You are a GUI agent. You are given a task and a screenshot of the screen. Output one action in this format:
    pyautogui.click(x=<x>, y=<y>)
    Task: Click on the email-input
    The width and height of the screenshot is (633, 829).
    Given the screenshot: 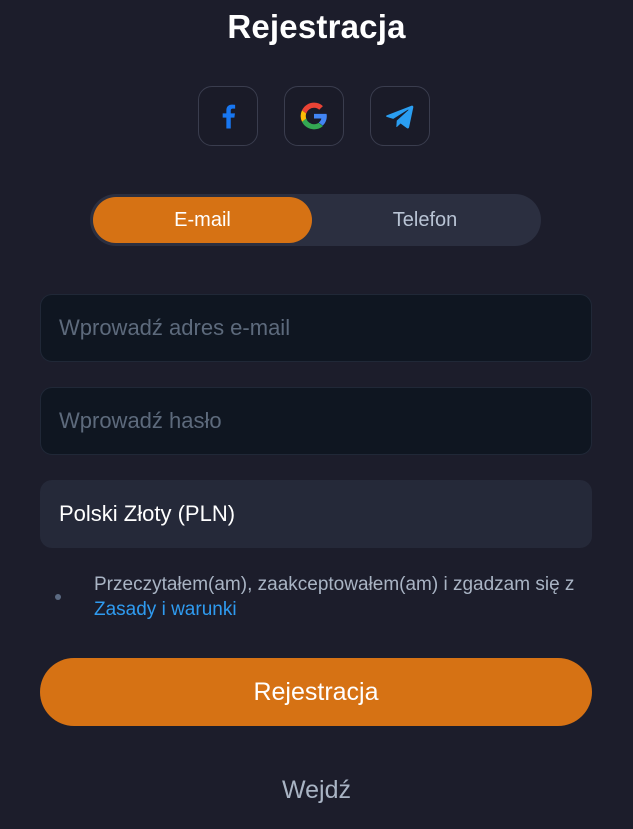 What is the action you would take?
    pyautogui.click(x=316, y=328)
    